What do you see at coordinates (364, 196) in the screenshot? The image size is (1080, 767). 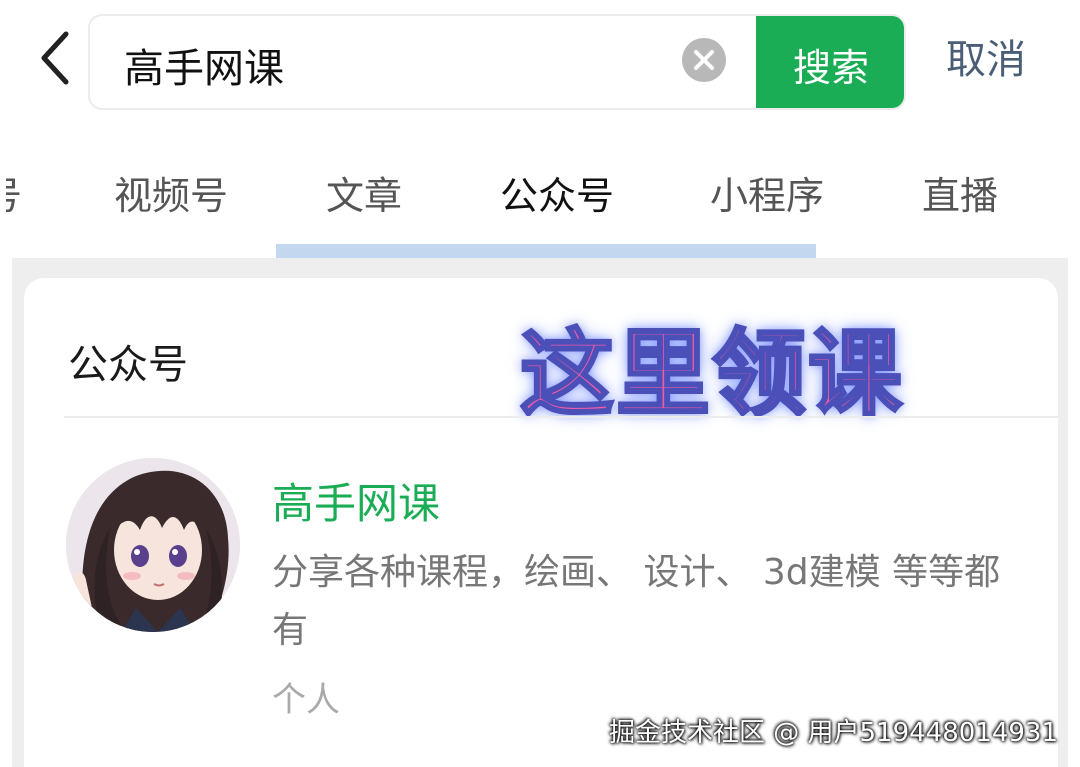 I see `tab-articles: 文章` at bounding box center [364, 196].